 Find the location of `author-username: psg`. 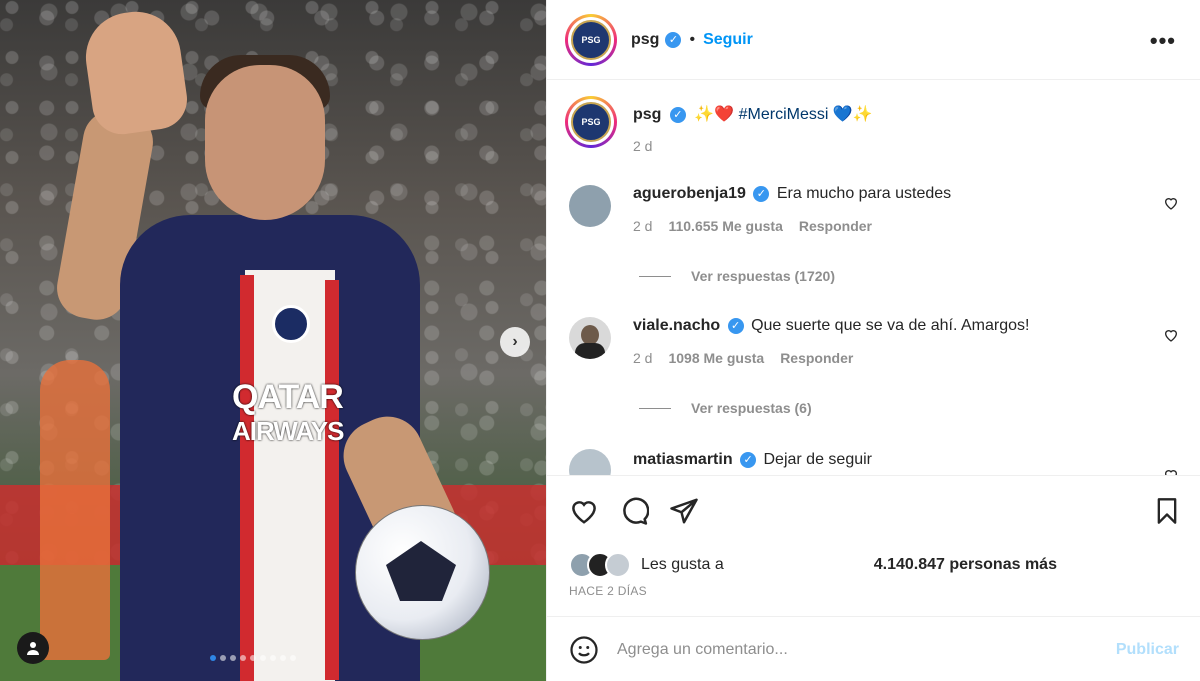

author-username: psg is located at coordinates (645, 40).